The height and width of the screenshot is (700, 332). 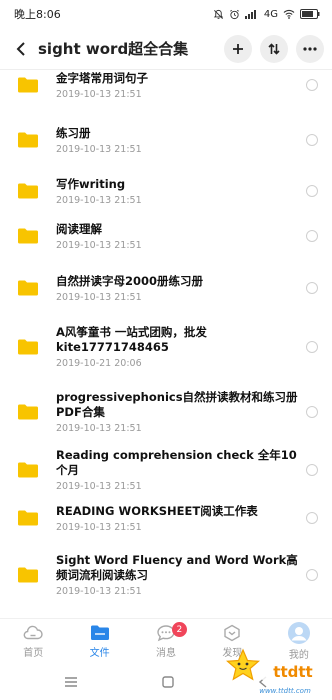 What do you see at coordinates (181, 85) in the screenshot?
I see `file-text: 金字塔常用词句子 2019-10-13 21:51` at bounding box center [181, 85].